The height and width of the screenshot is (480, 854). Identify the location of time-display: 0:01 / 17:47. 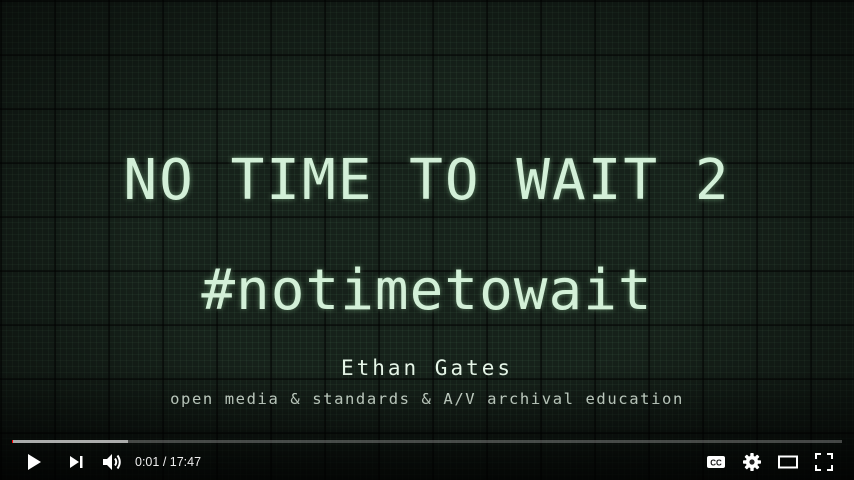
(168, 462).